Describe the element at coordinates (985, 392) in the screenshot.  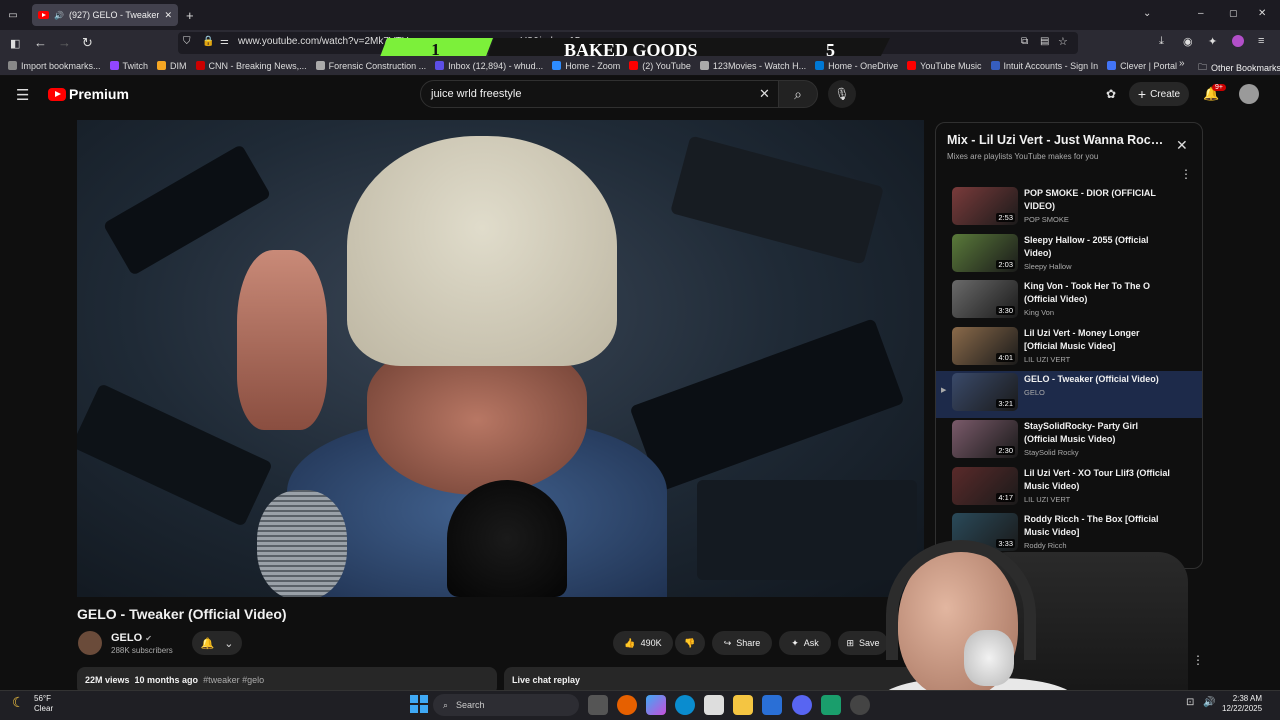
I see `playlist-thumbnail: 3:21` at that location.